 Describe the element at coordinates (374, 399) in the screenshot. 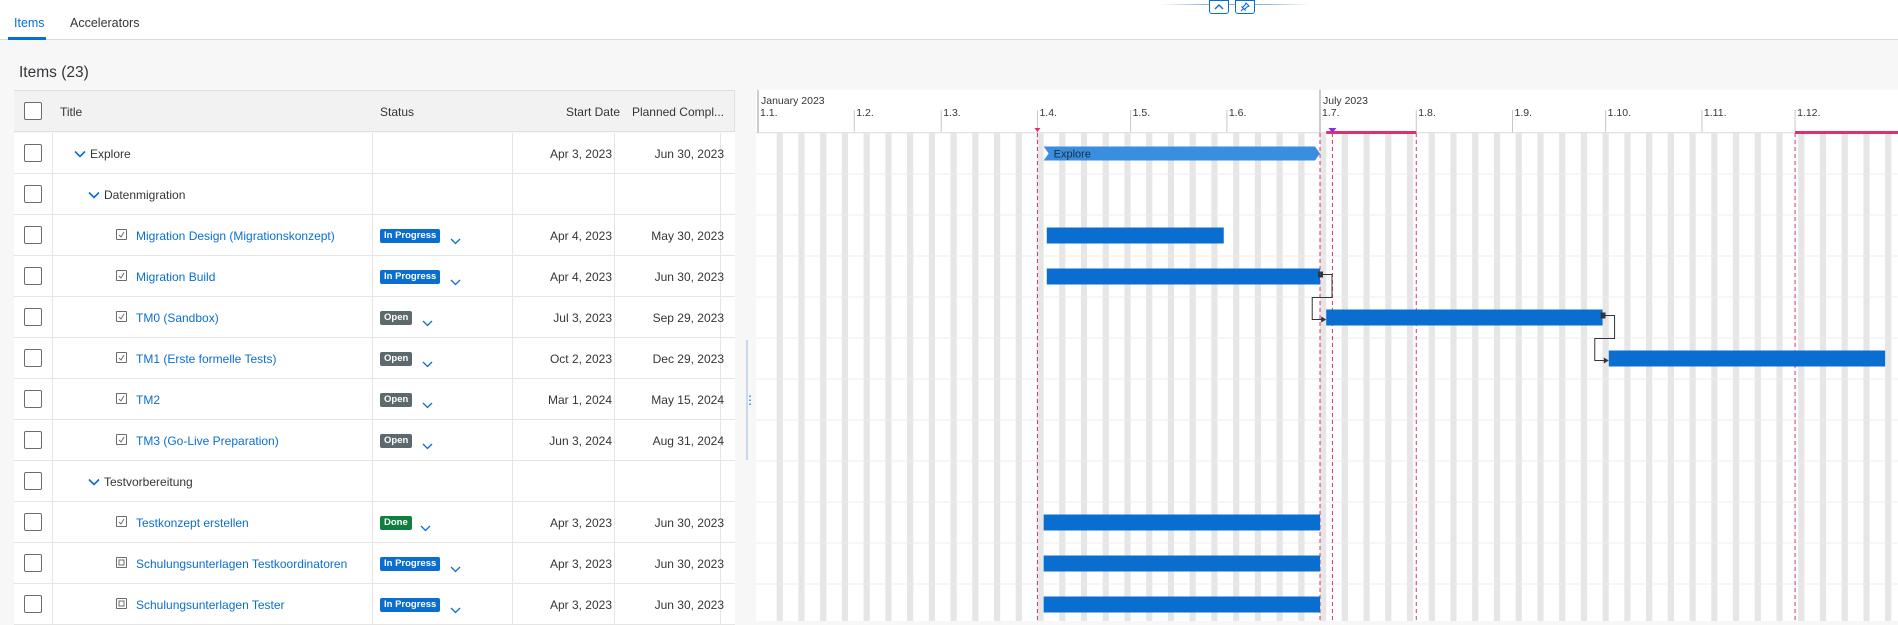

I see `table-row: TM2 Open Mar 1, 2024 May 15, 2024` at that location.